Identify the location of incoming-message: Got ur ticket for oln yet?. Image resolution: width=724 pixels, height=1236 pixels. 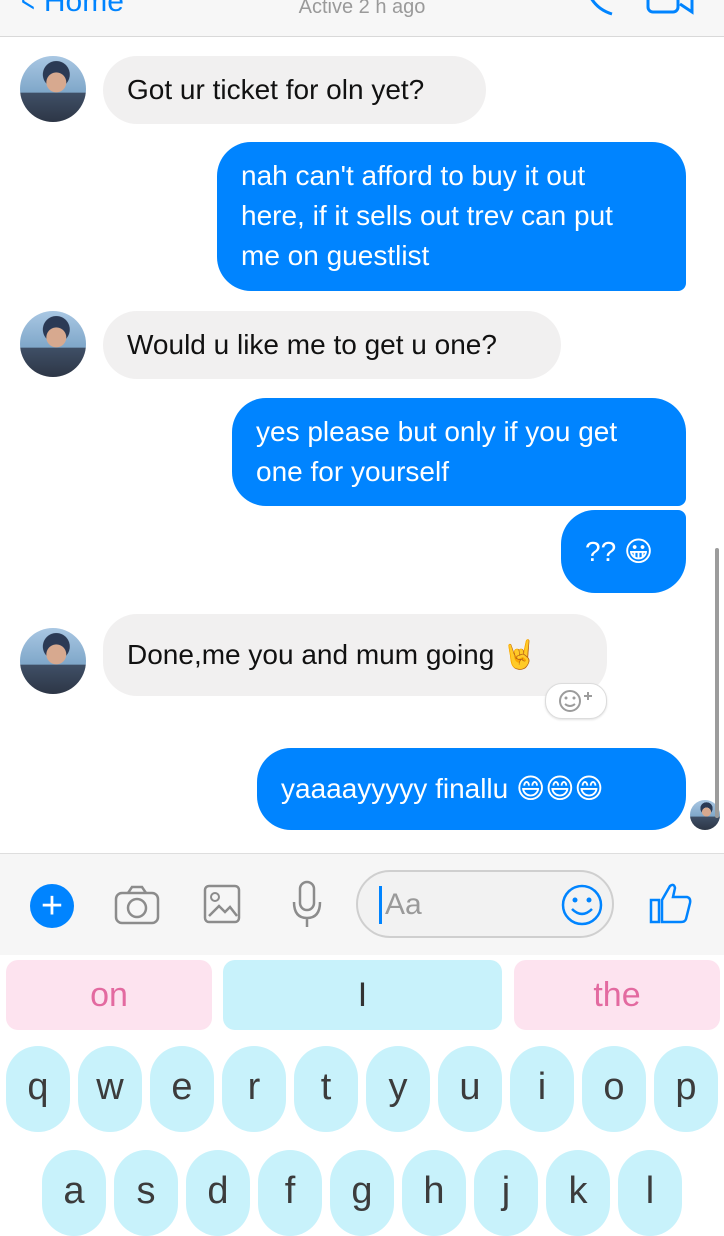
(294, 90).